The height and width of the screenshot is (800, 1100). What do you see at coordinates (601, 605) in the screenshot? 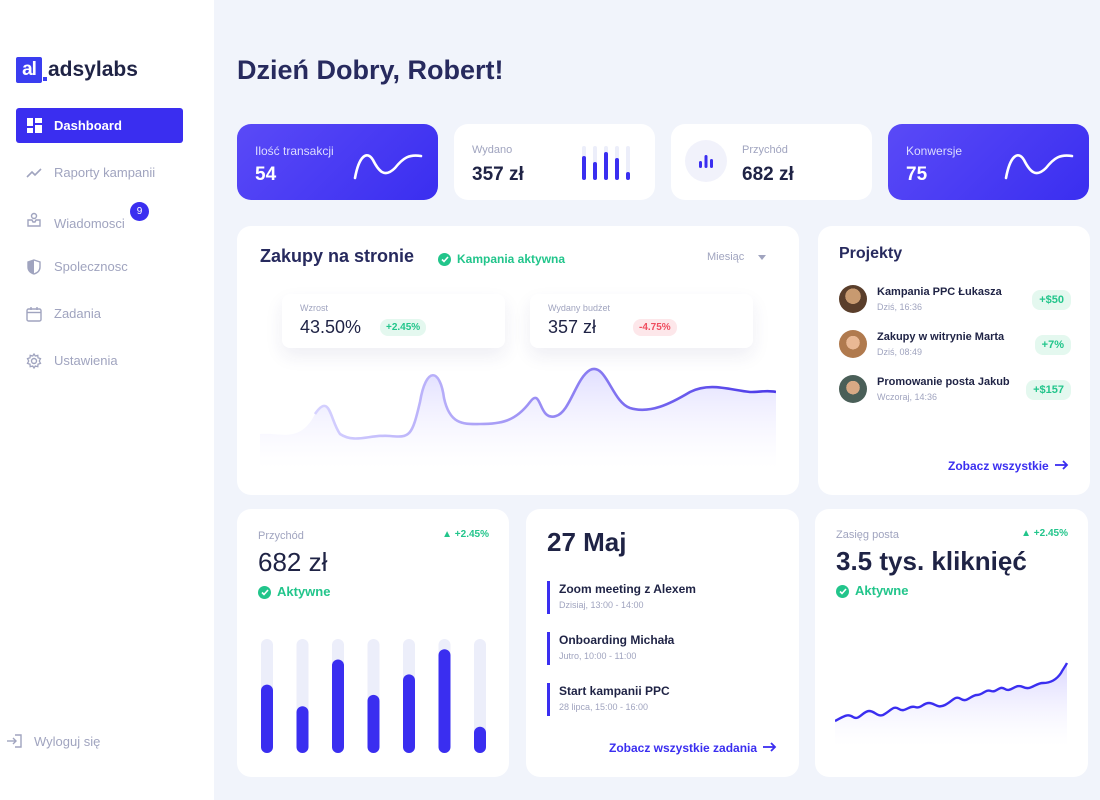
I see `event-time: Dzisiaj, 13:00 - 14:00` at bounding box center [601, 605].